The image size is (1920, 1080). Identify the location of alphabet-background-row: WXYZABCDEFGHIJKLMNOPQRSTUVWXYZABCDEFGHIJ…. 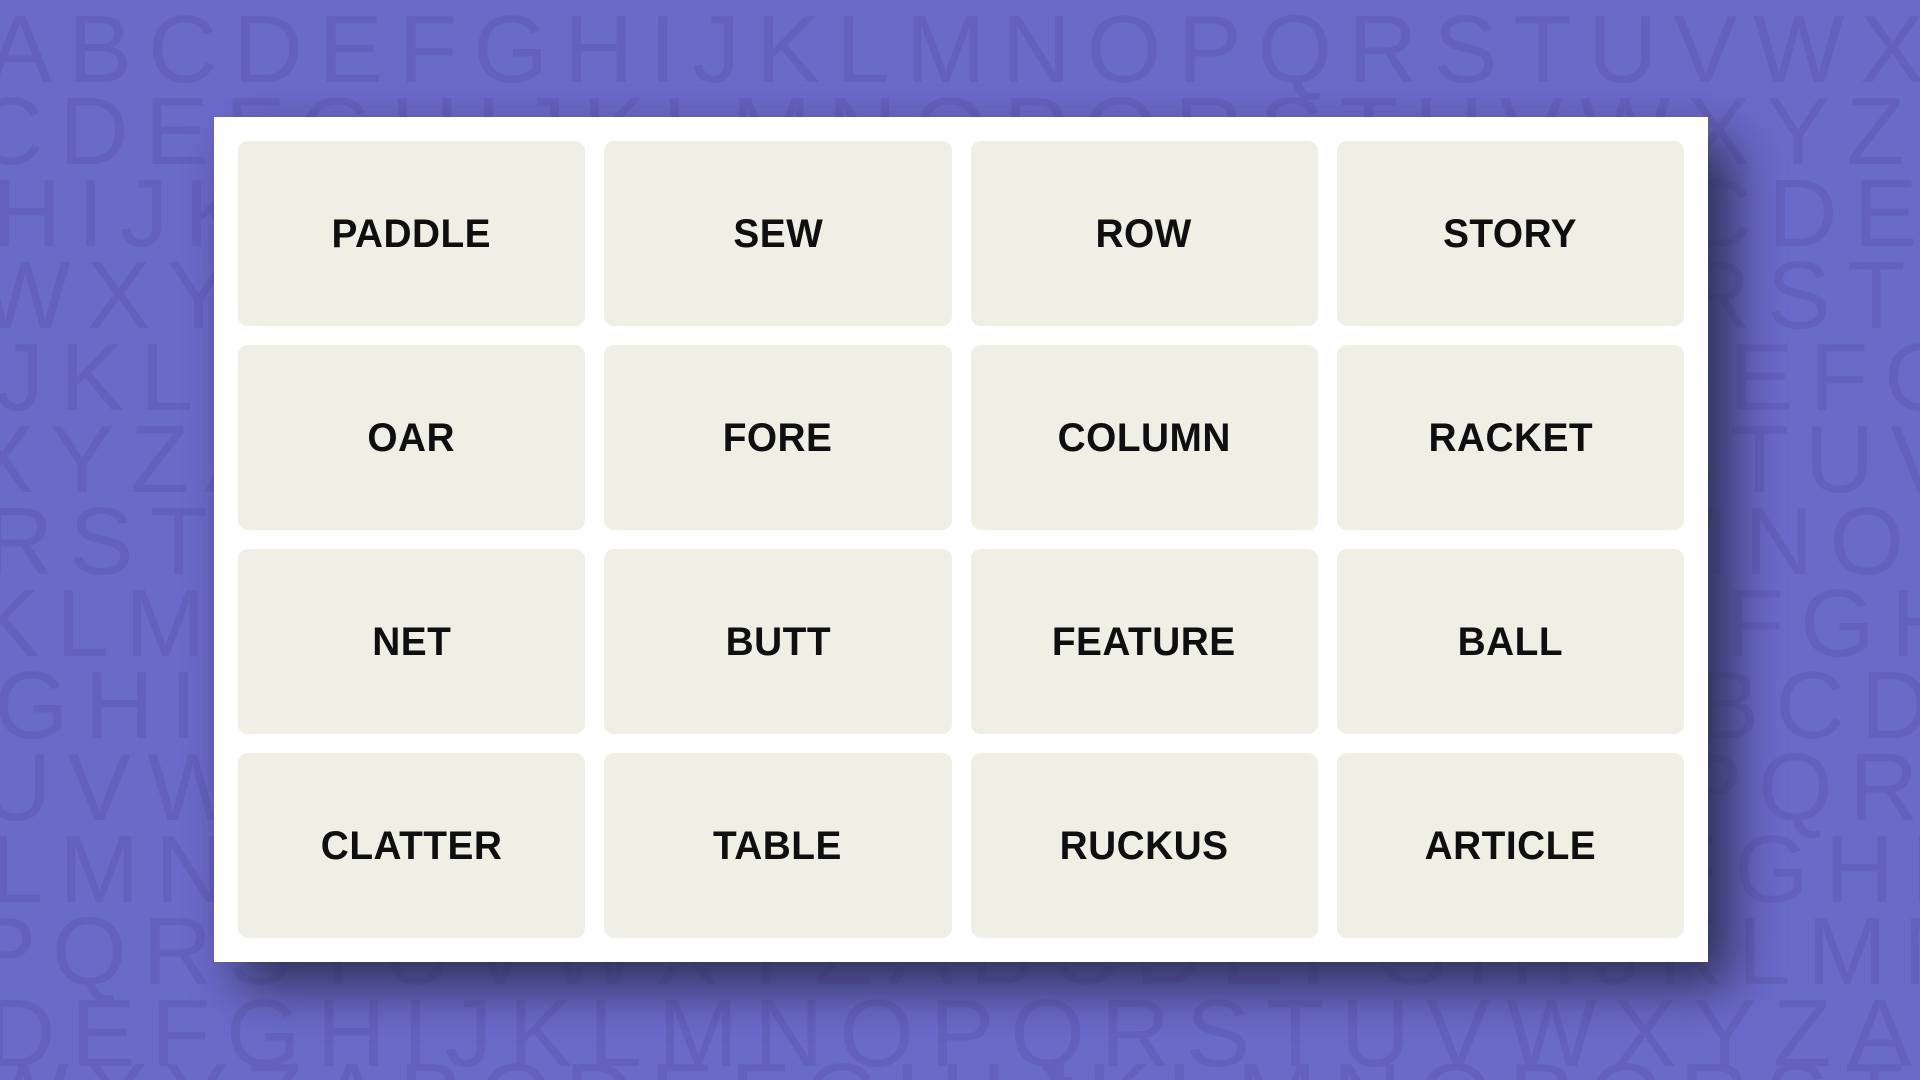
(960, 1065).